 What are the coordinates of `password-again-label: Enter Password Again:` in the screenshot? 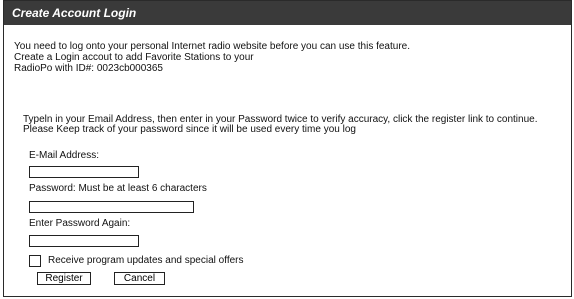 It's located at (80, 223).